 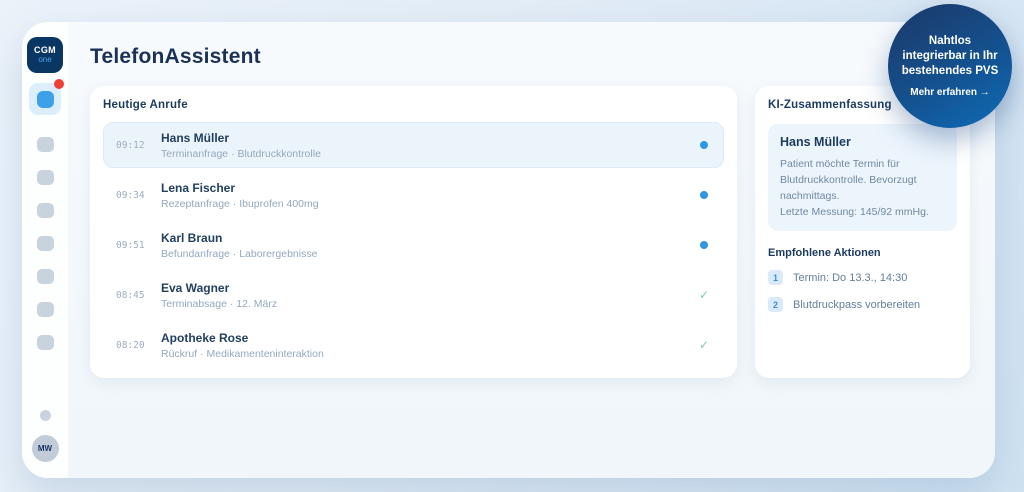 I want to click on summary-text-line: Letzte Messung: 145/92 mmHg., so click(x=854, y=212).